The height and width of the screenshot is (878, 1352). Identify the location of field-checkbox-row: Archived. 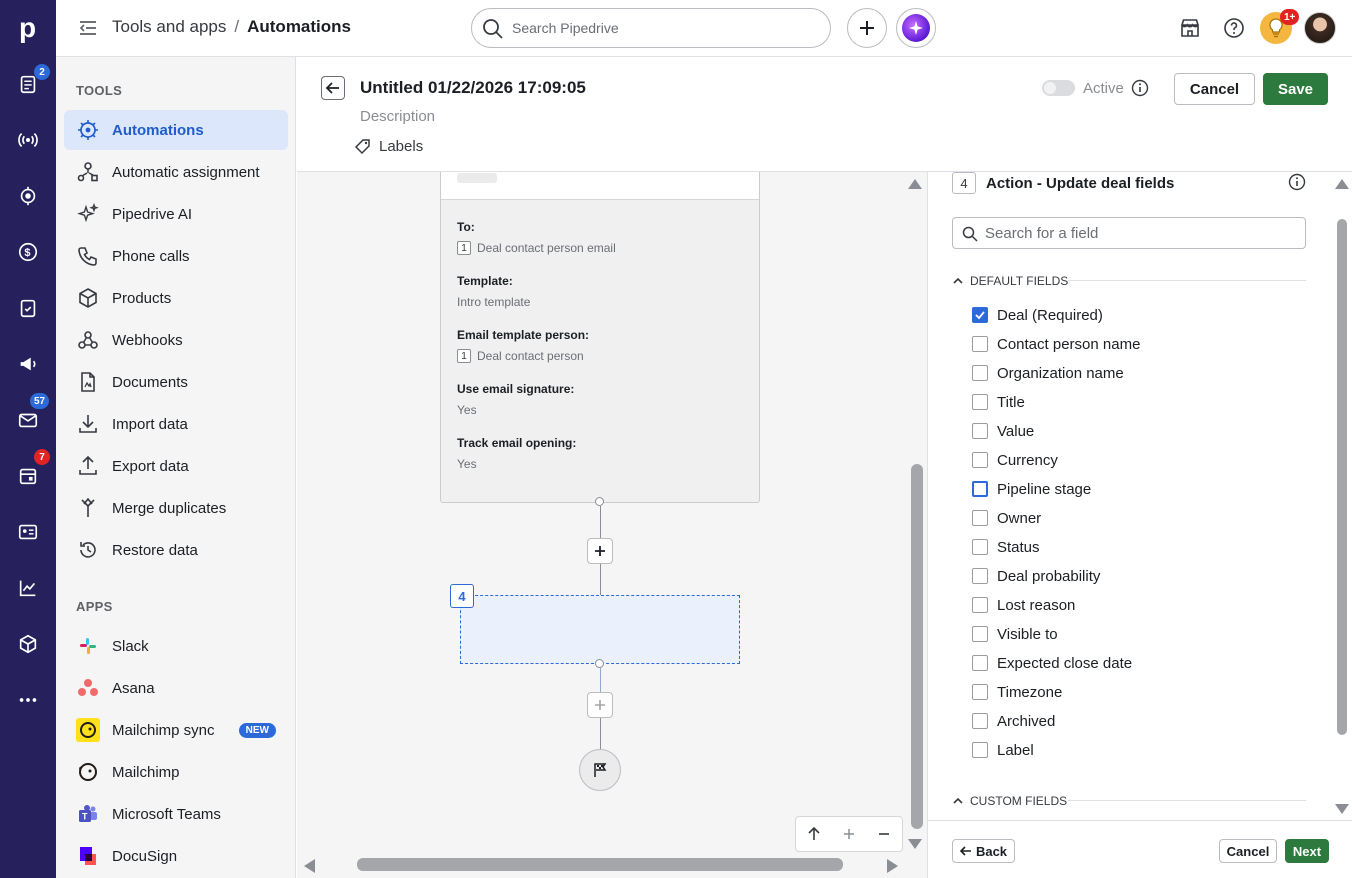
(1013, 721).